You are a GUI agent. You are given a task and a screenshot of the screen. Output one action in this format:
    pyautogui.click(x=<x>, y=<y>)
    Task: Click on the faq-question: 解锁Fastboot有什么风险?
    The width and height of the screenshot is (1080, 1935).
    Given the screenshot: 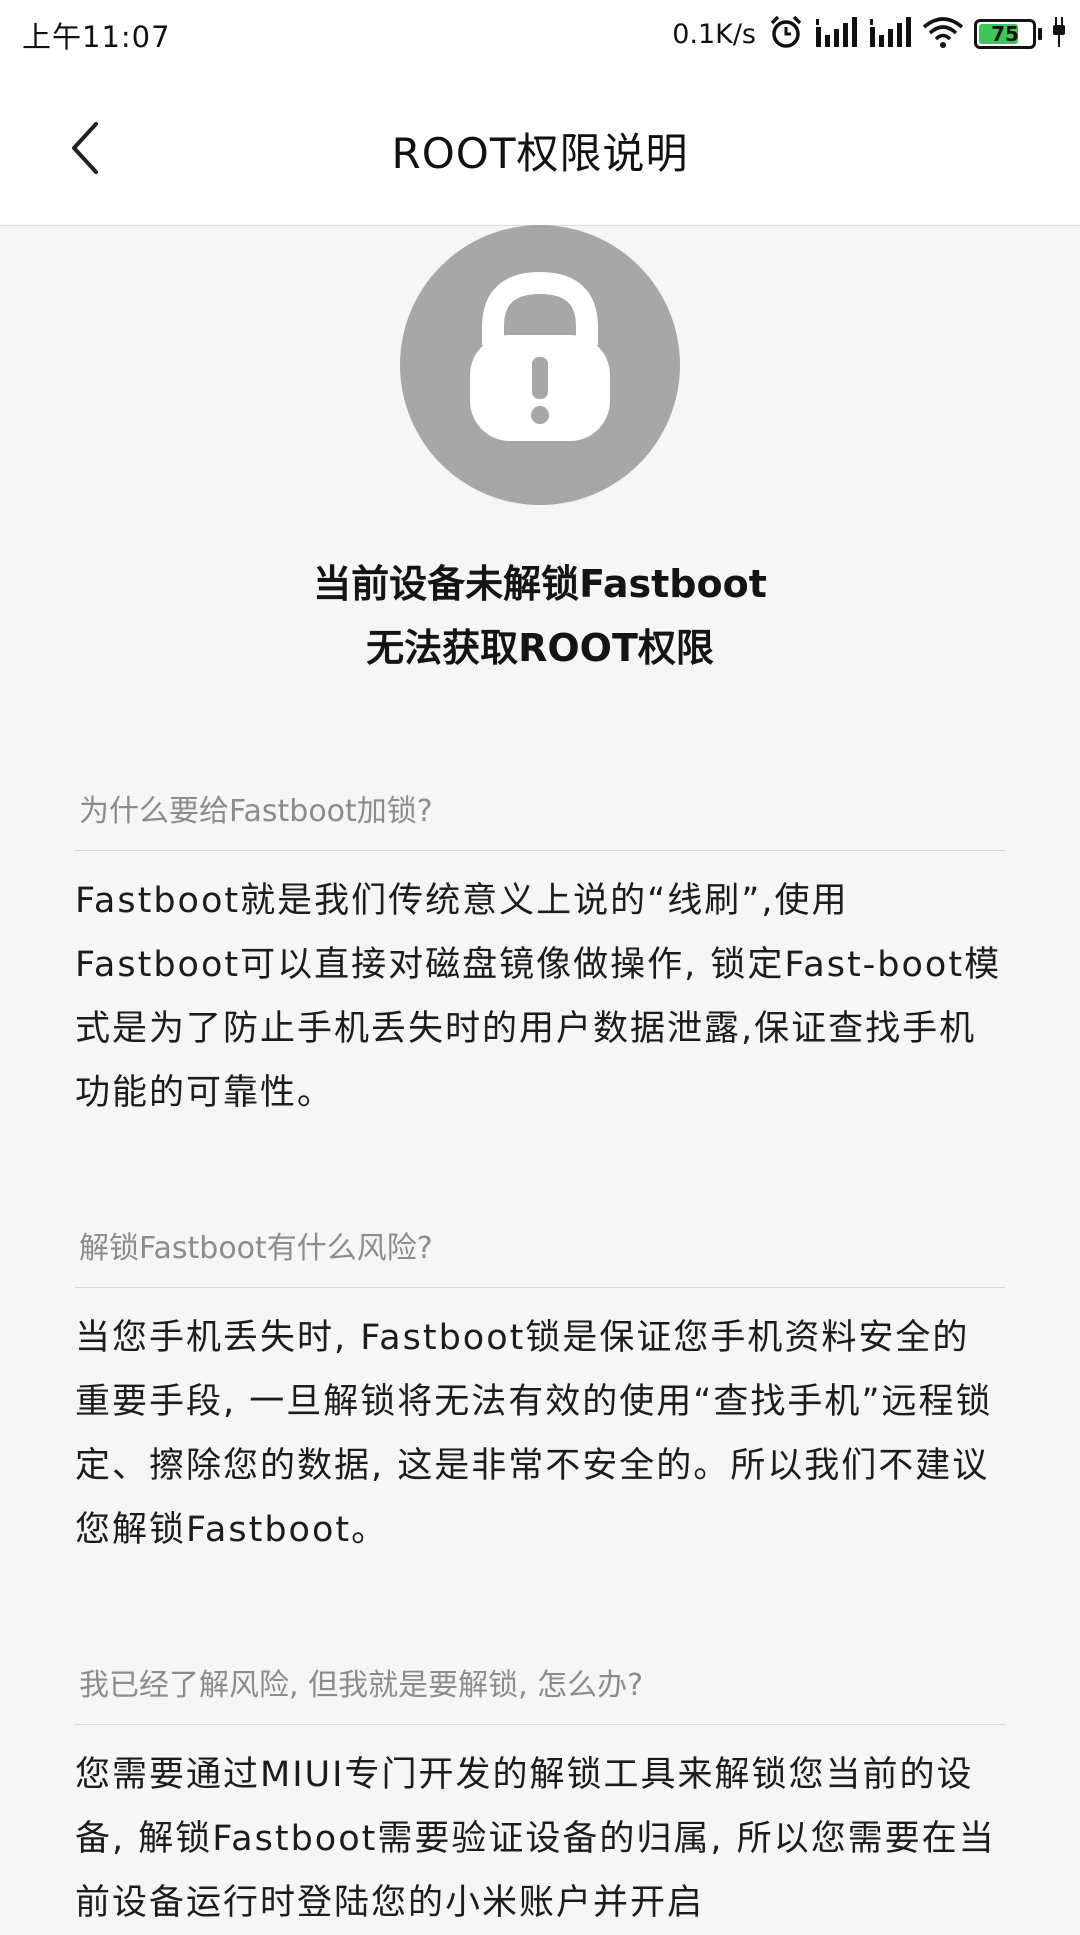 What is the action you would take?
    pyautogui.click(x=540, y=1249)
    